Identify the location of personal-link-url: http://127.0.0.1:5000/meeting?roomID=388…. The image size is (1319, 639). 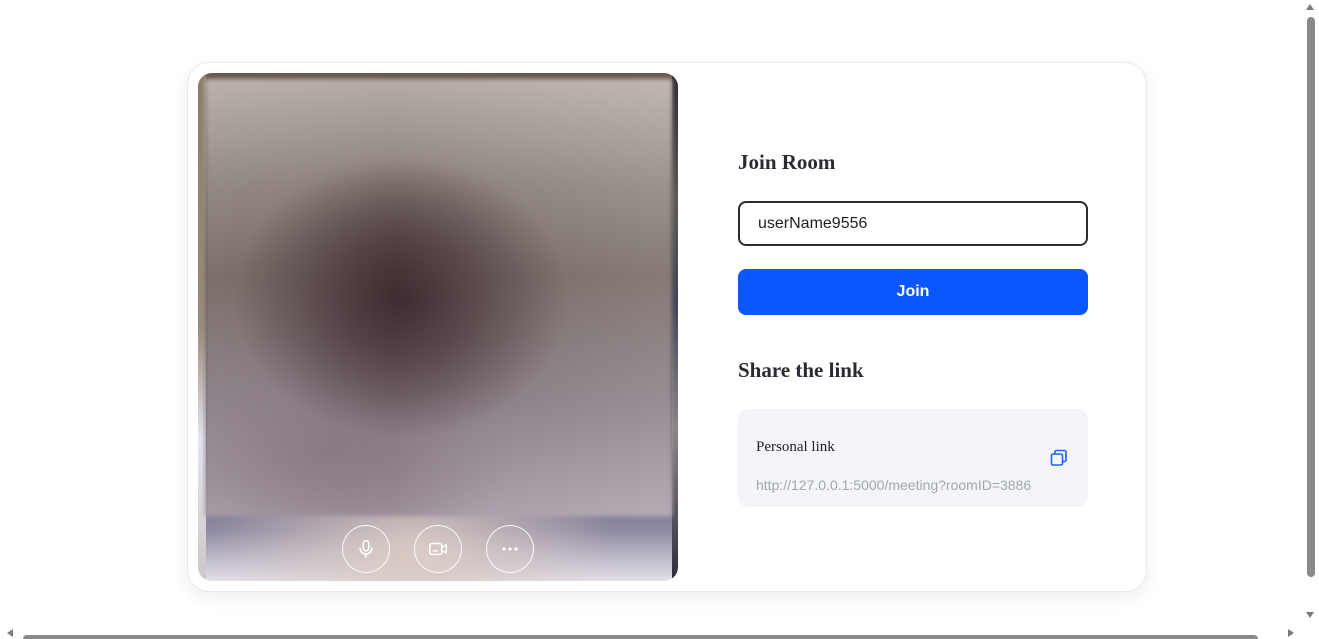
(893, 485).